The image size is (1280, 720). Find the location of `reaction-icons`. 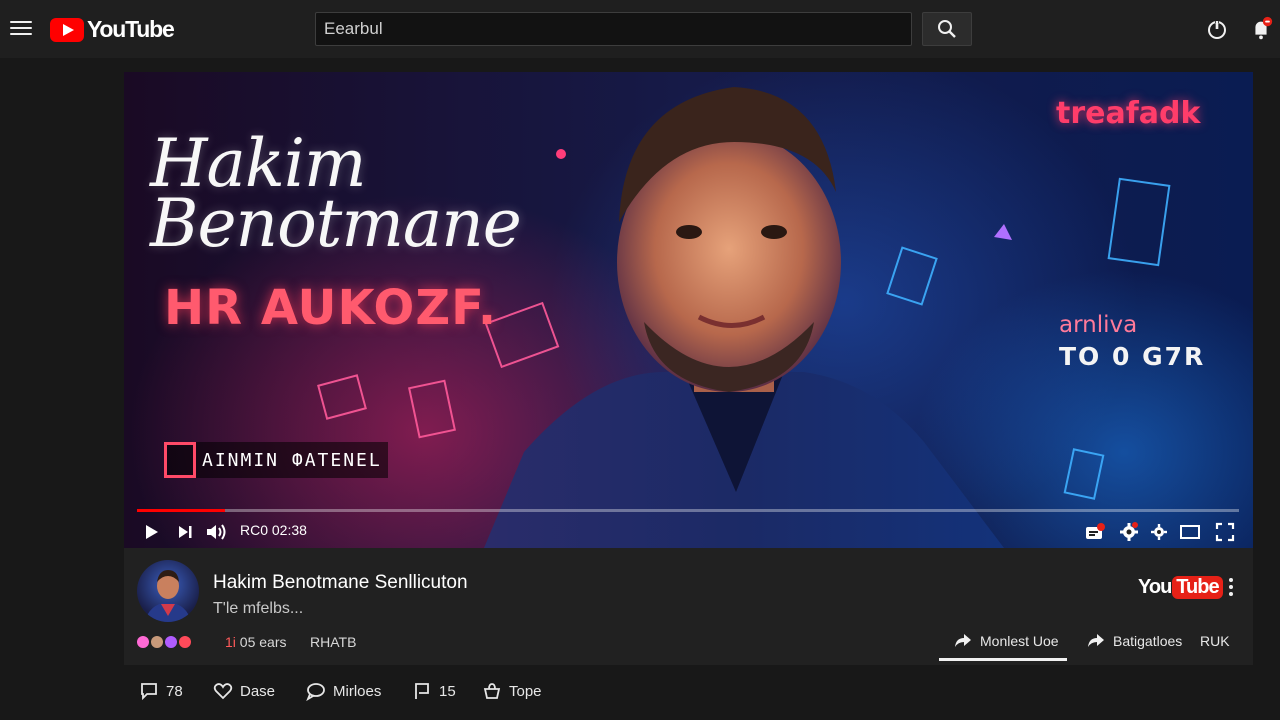

reaction-icons is located at coordinates (164, 642).